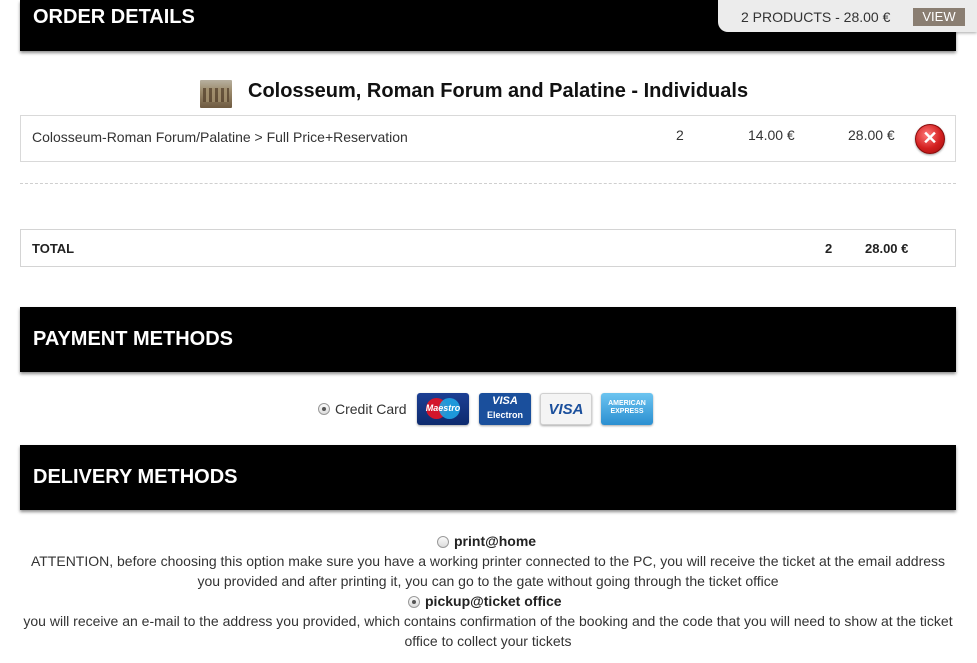 Image resolution: width=977 pixels, height=663 pixels. I want to click on credit-card-radio, so click(324, 409).